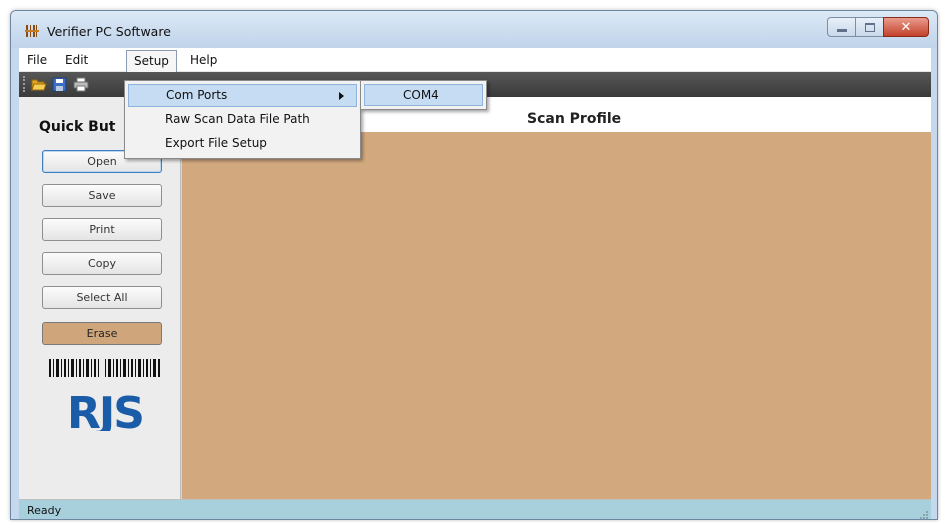  I want to click on erase-button: Erase, so click(102, 333).